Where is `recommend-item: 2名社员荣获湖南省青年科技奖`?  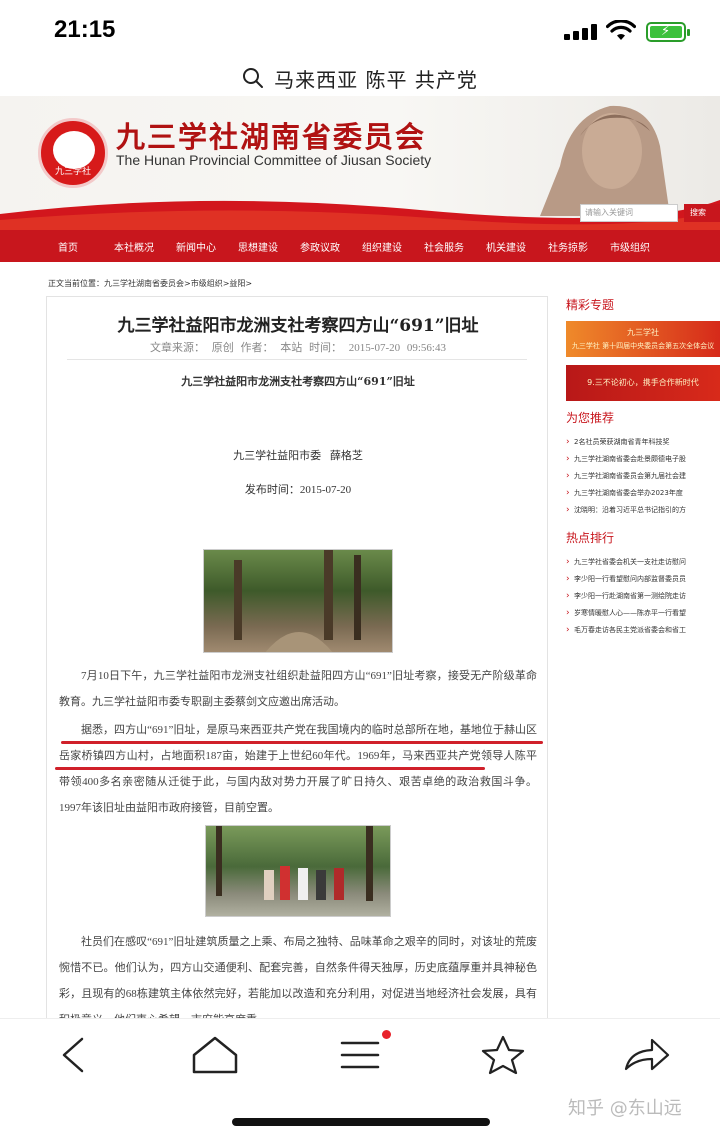
recommend-item: 2名社员荣获湖南省青年科技奖 is located at coordinates (643, 442).